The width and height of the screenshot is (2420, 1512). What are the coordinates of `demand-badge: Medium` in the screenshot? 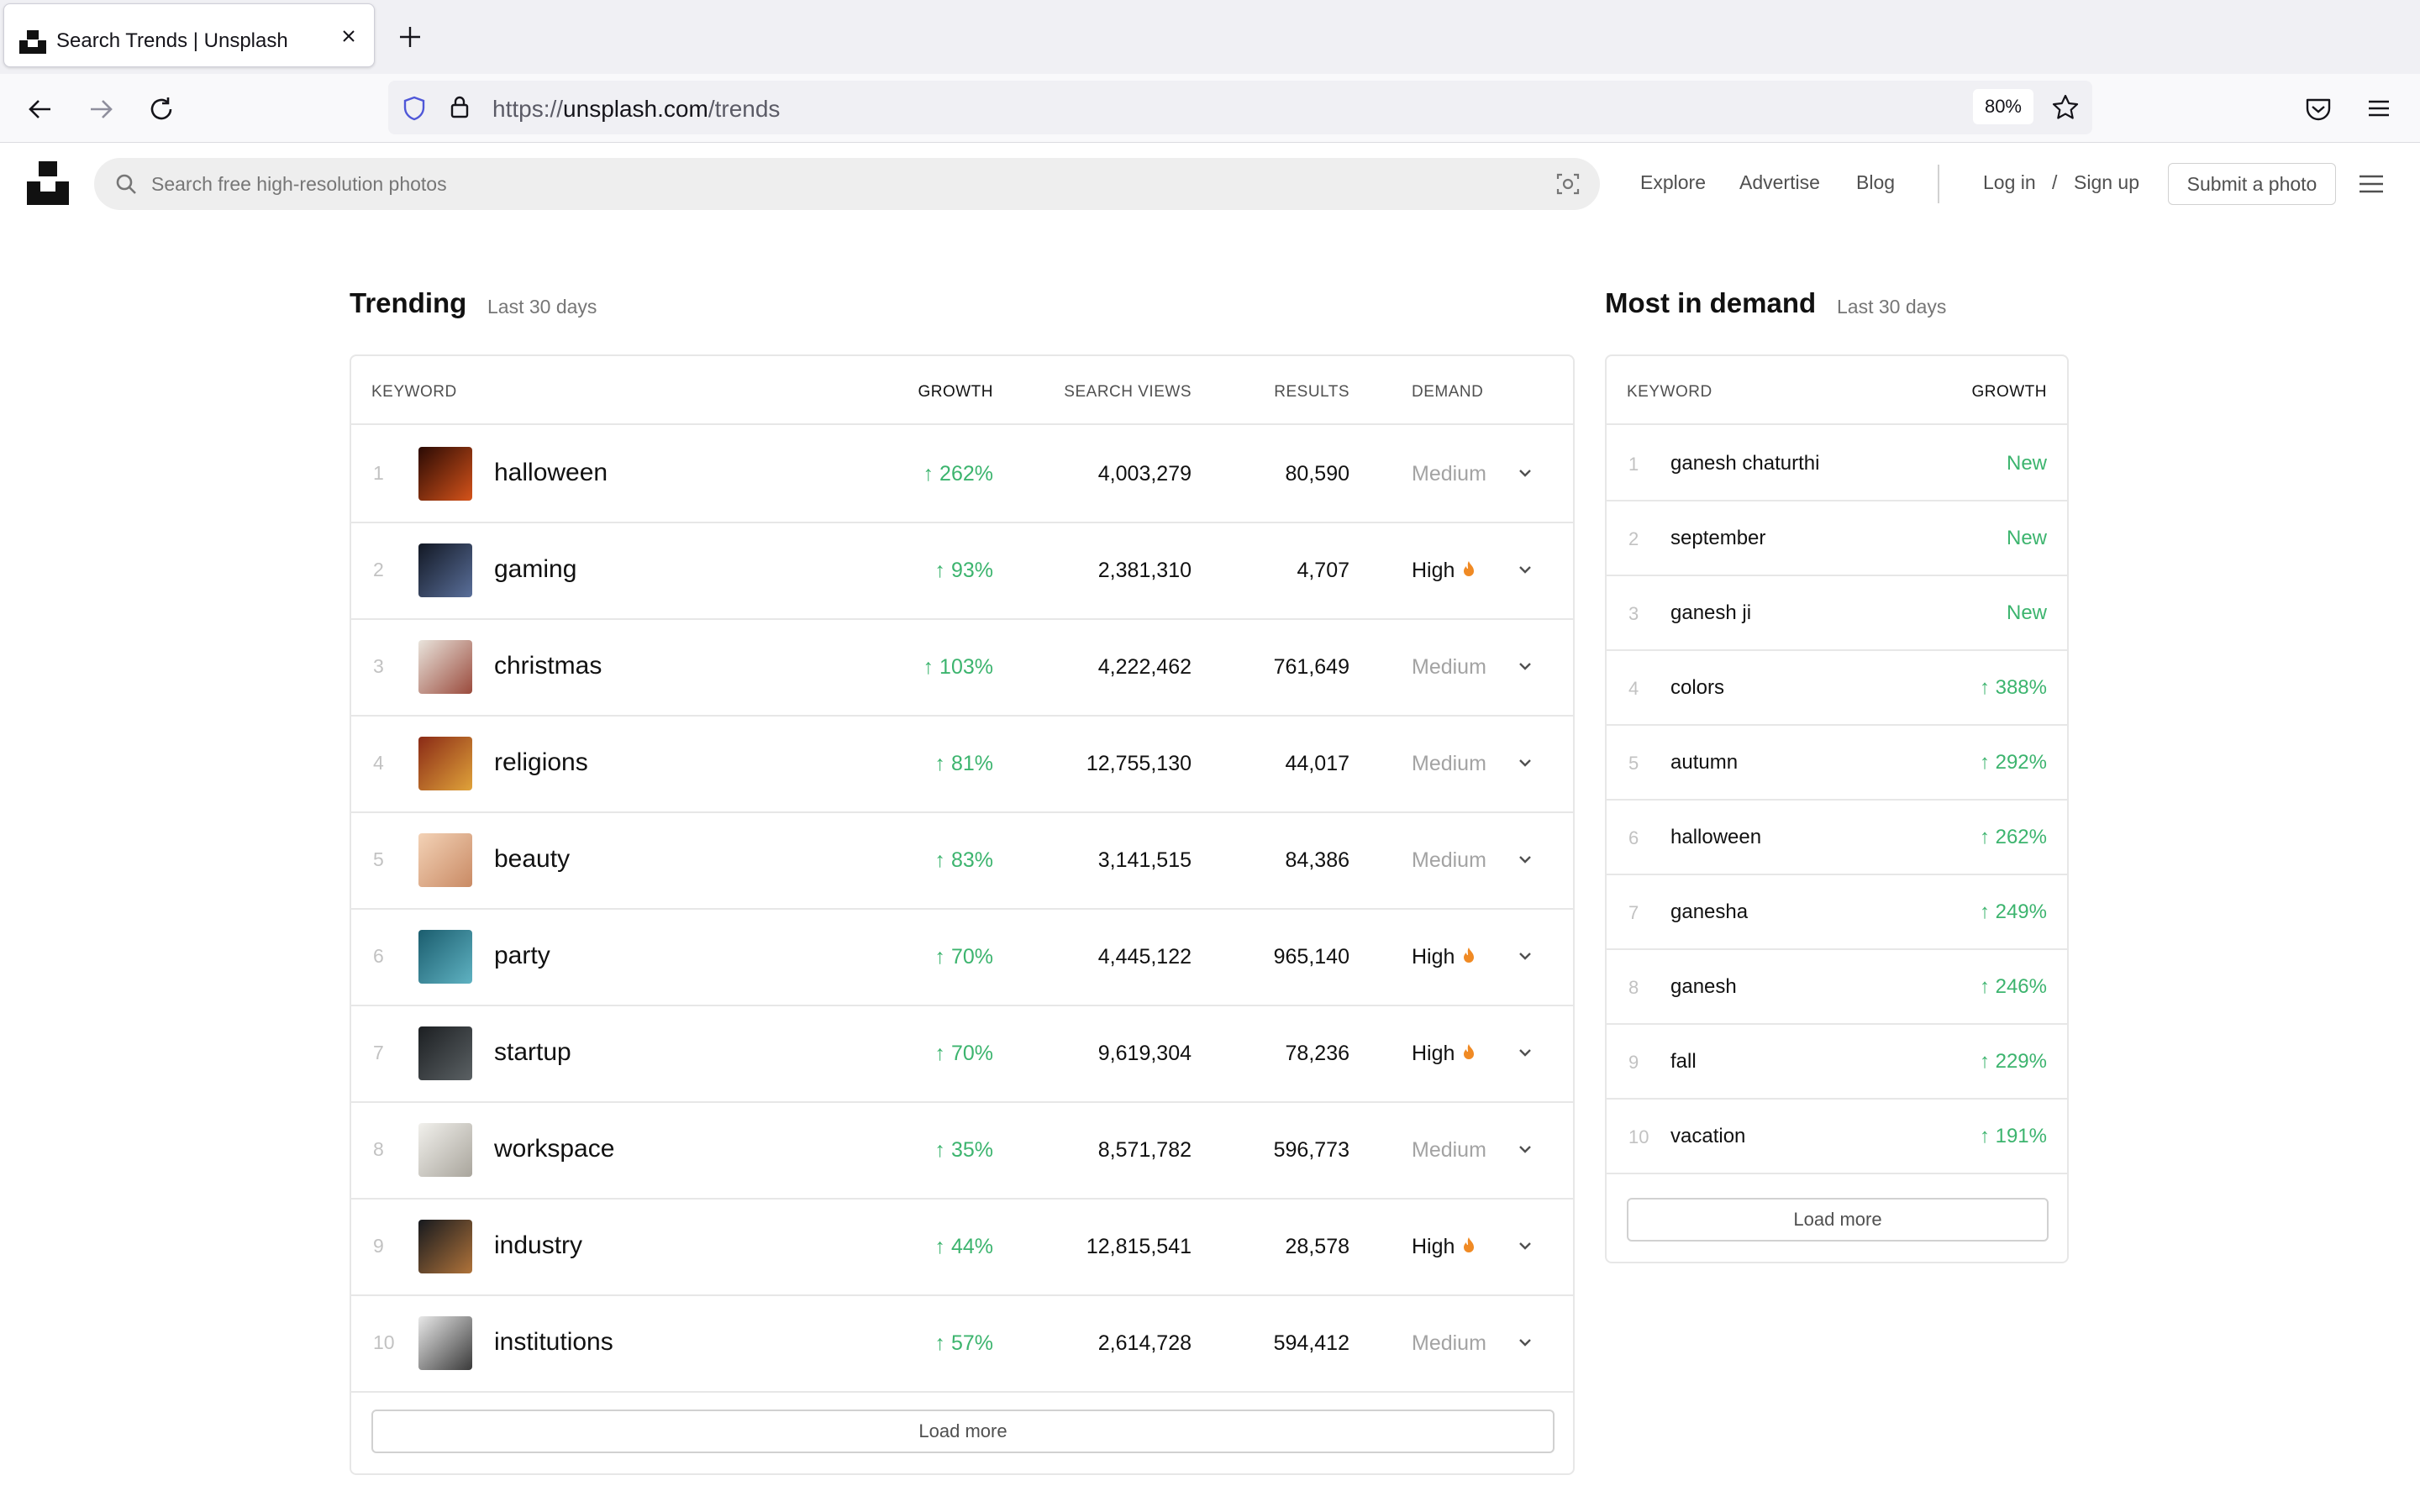 It's located at (1449, 474).